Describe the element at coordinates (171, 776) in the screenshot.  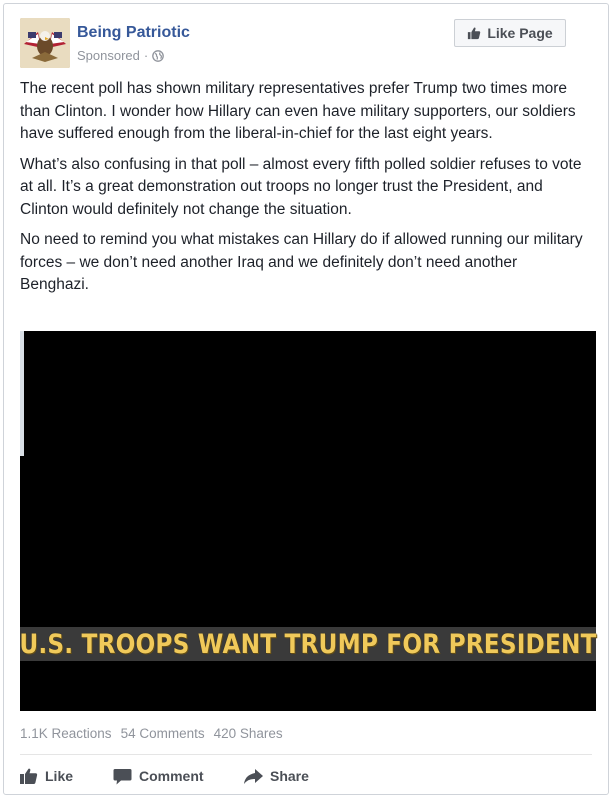
I see `comment-label: Comment` at that location.